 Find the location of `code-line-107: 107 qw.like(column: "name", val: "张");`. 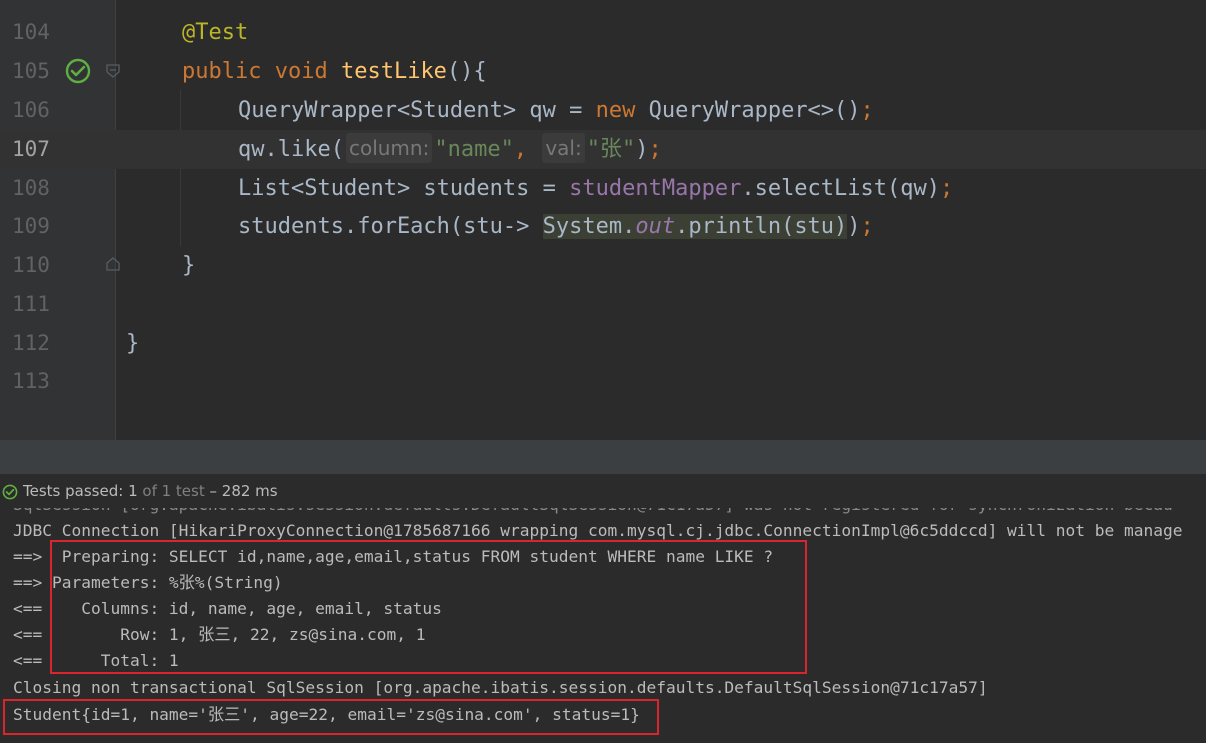

code-line-107: 107 qw.like(column: "name", val: "张"); is located at coordinates (603, 149).